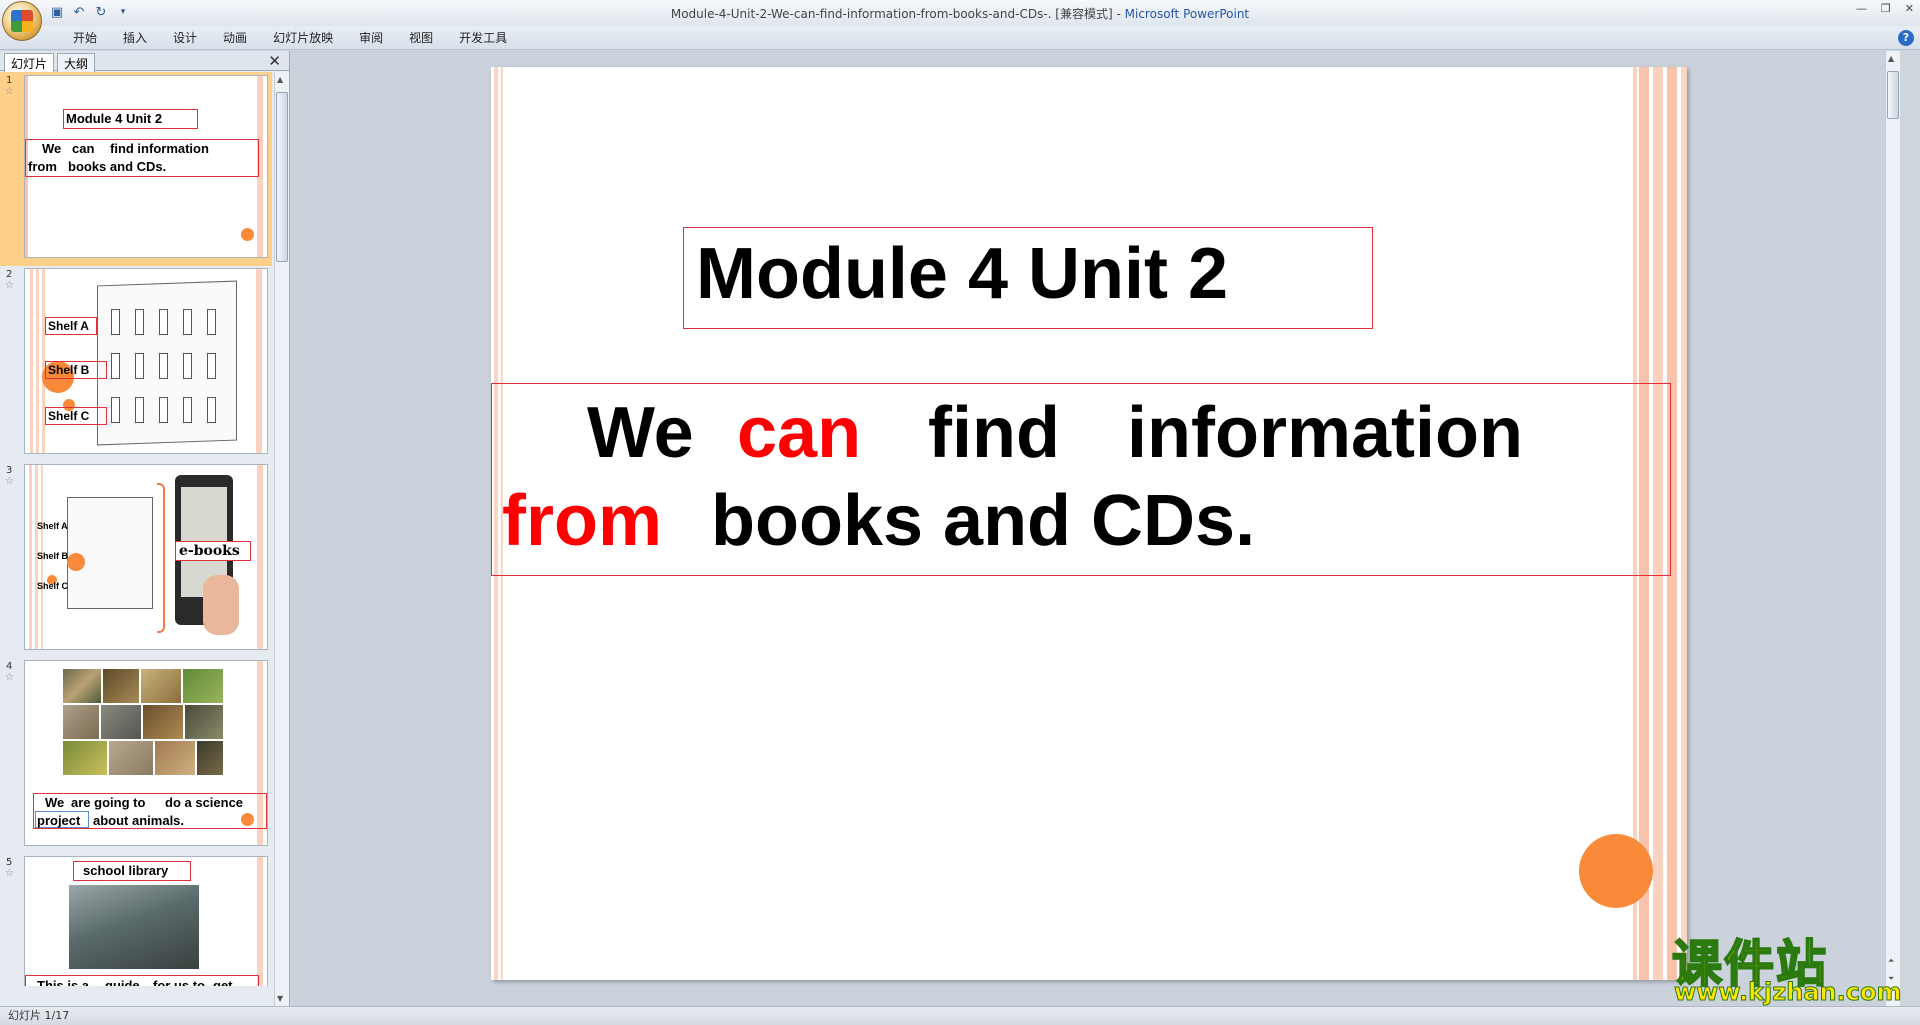  I want to click on thumbnail-slot-3: 3 ☆ Shelf A Shelf B Shelf C e-books, so click(136, 560).